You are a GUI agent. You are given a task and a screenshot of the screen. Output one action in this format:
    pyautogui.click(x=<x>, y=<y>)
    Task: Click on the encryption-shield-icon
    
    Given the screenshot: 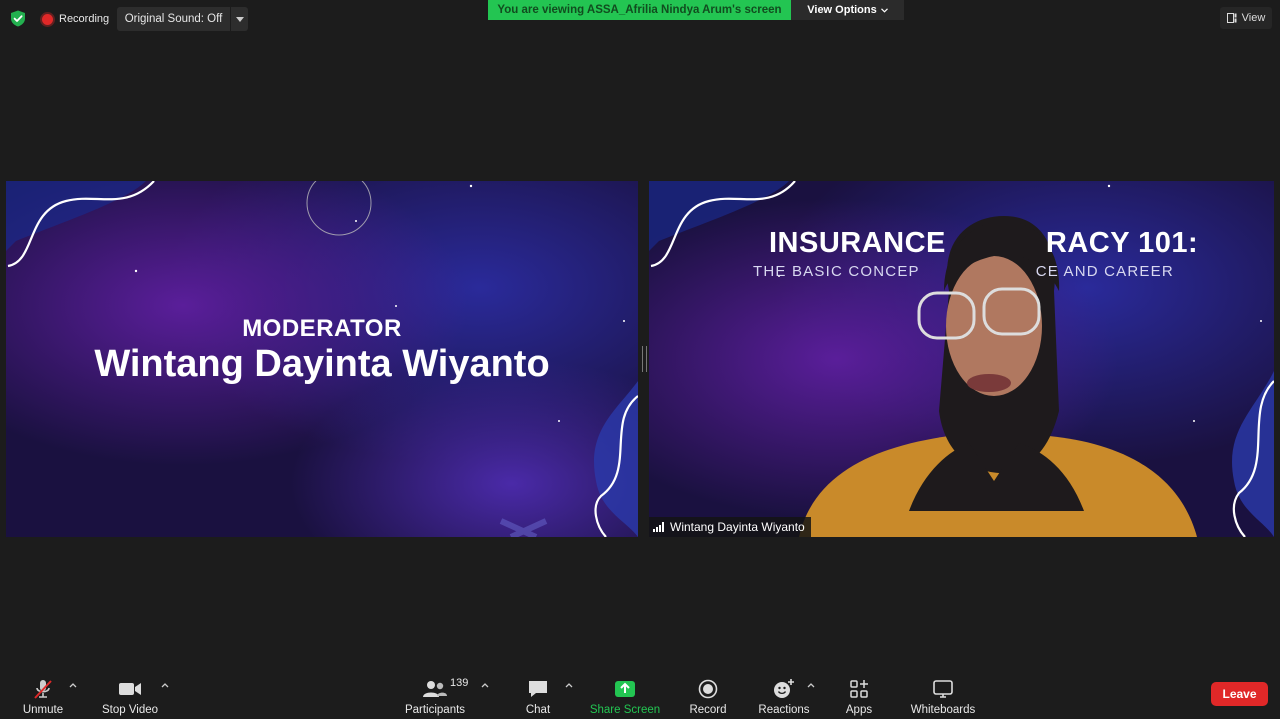 What is the action you would take?
    pyautogui.click(x=18, y=18)
    